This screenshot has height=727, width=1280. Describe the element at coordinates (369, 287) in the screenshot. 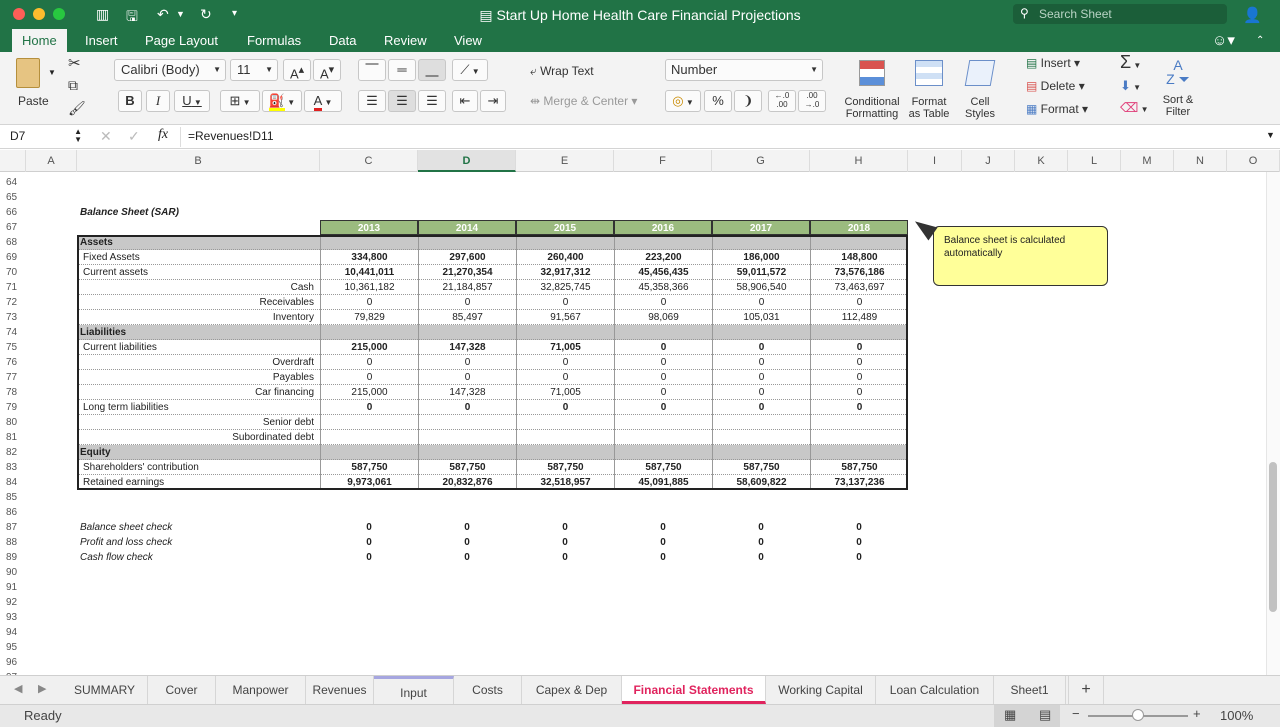

I see `table-cell: 10,361,182` at that location.